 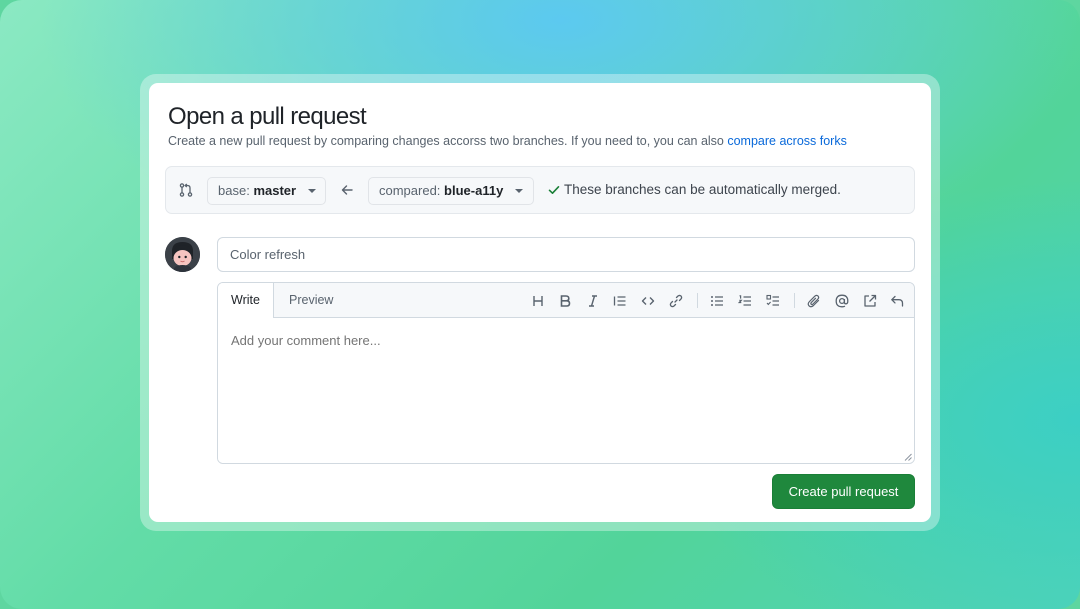 I want to click on compare-forks-link: compare across forks, so click(x=786, y=141).